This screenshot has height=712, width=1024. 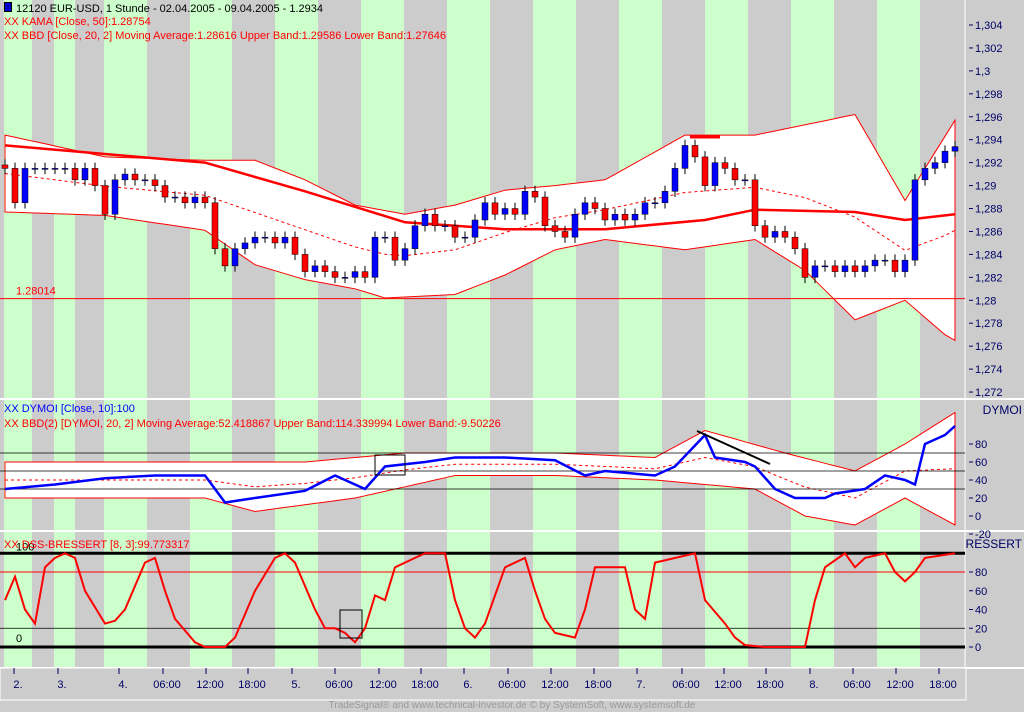 What do you see at coordinates (989, 95) in the screenshot?
I see `price-axis-tick-label: 1,298` at bounding box center [989, 95].